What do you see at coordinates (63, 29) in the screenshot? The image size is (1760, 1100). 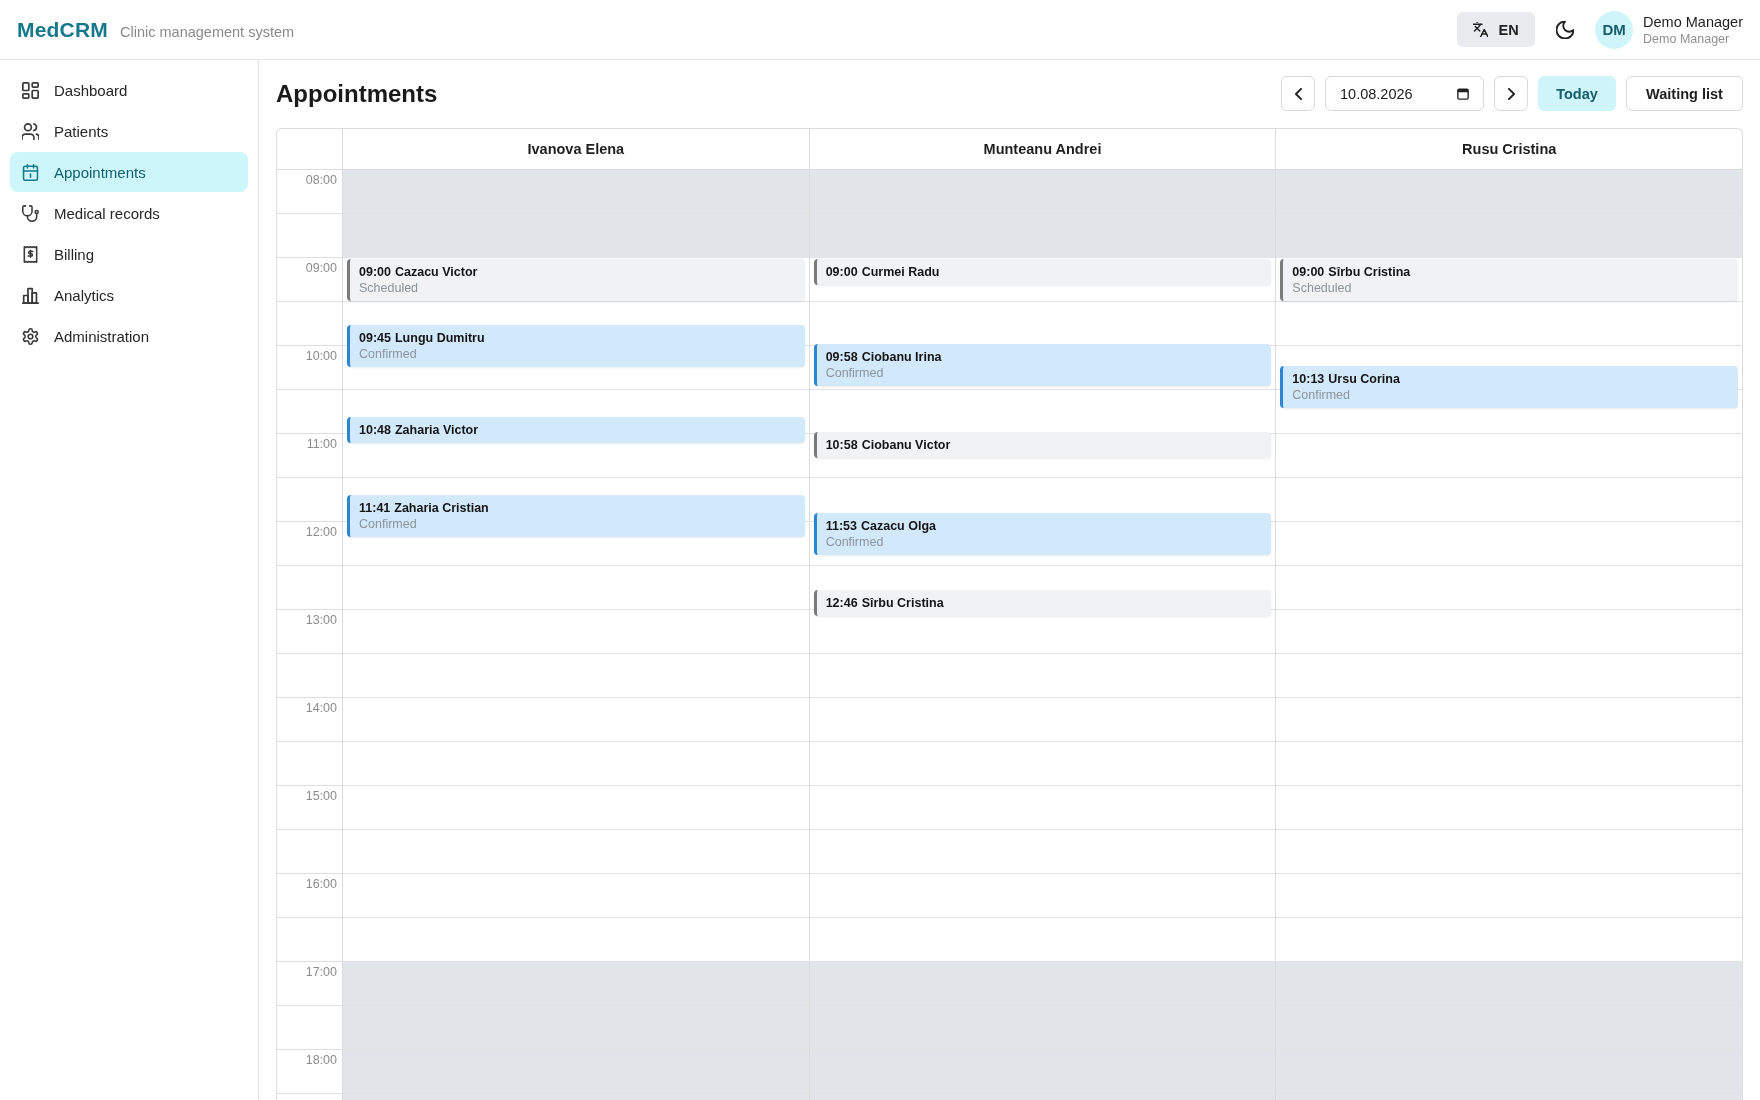 I see `logo-text: MedCRM` at bounding box center [63, 29].